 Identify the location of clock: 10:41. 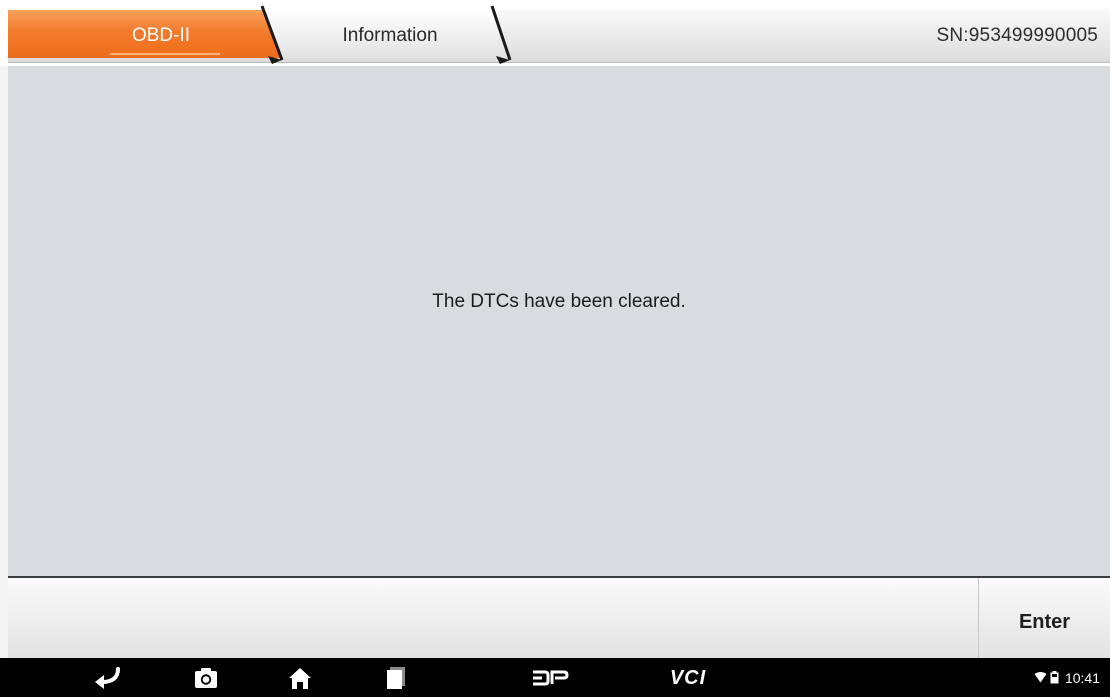
(1082, 677).